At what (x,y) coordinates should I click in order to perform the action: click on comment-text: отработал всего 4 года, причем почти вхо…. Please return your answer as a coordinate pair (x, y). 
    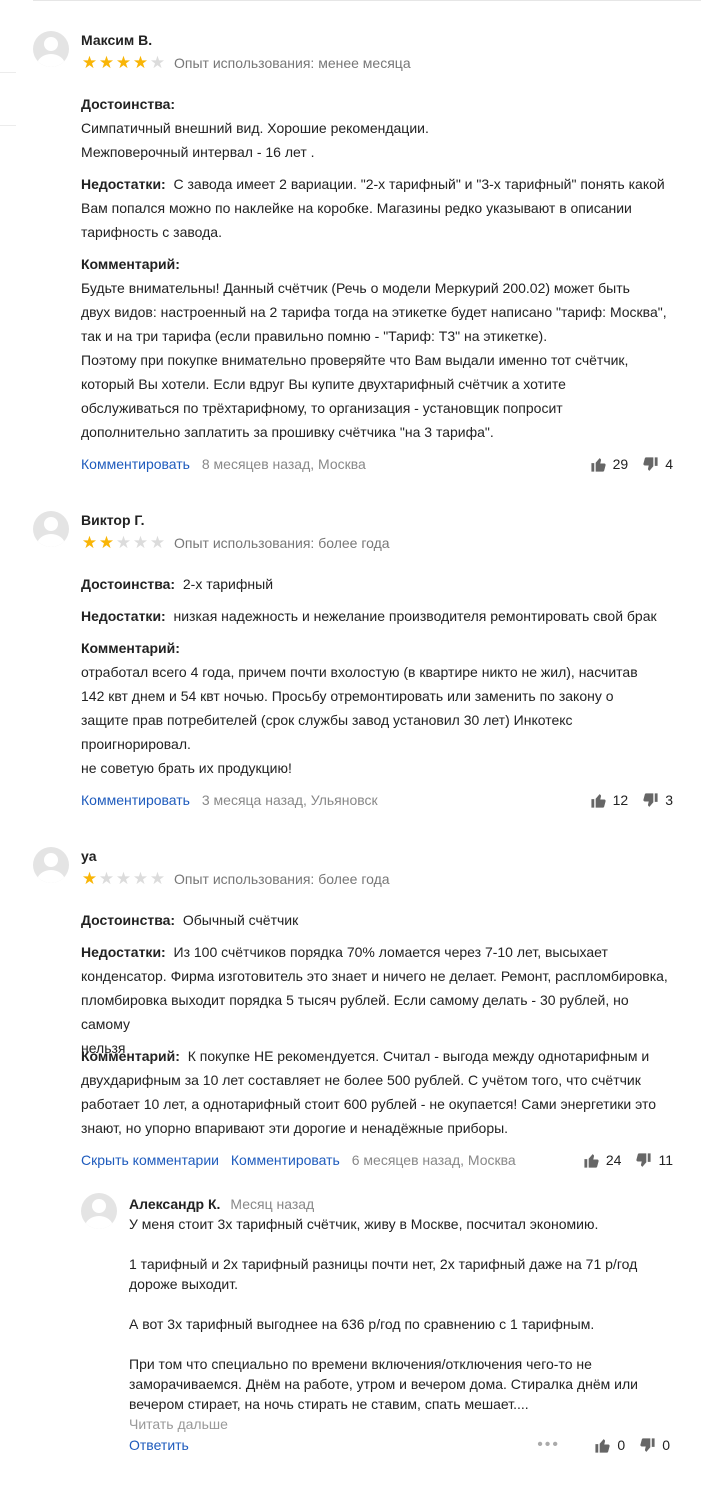
    Looking at the image, I should click on (359, 720).